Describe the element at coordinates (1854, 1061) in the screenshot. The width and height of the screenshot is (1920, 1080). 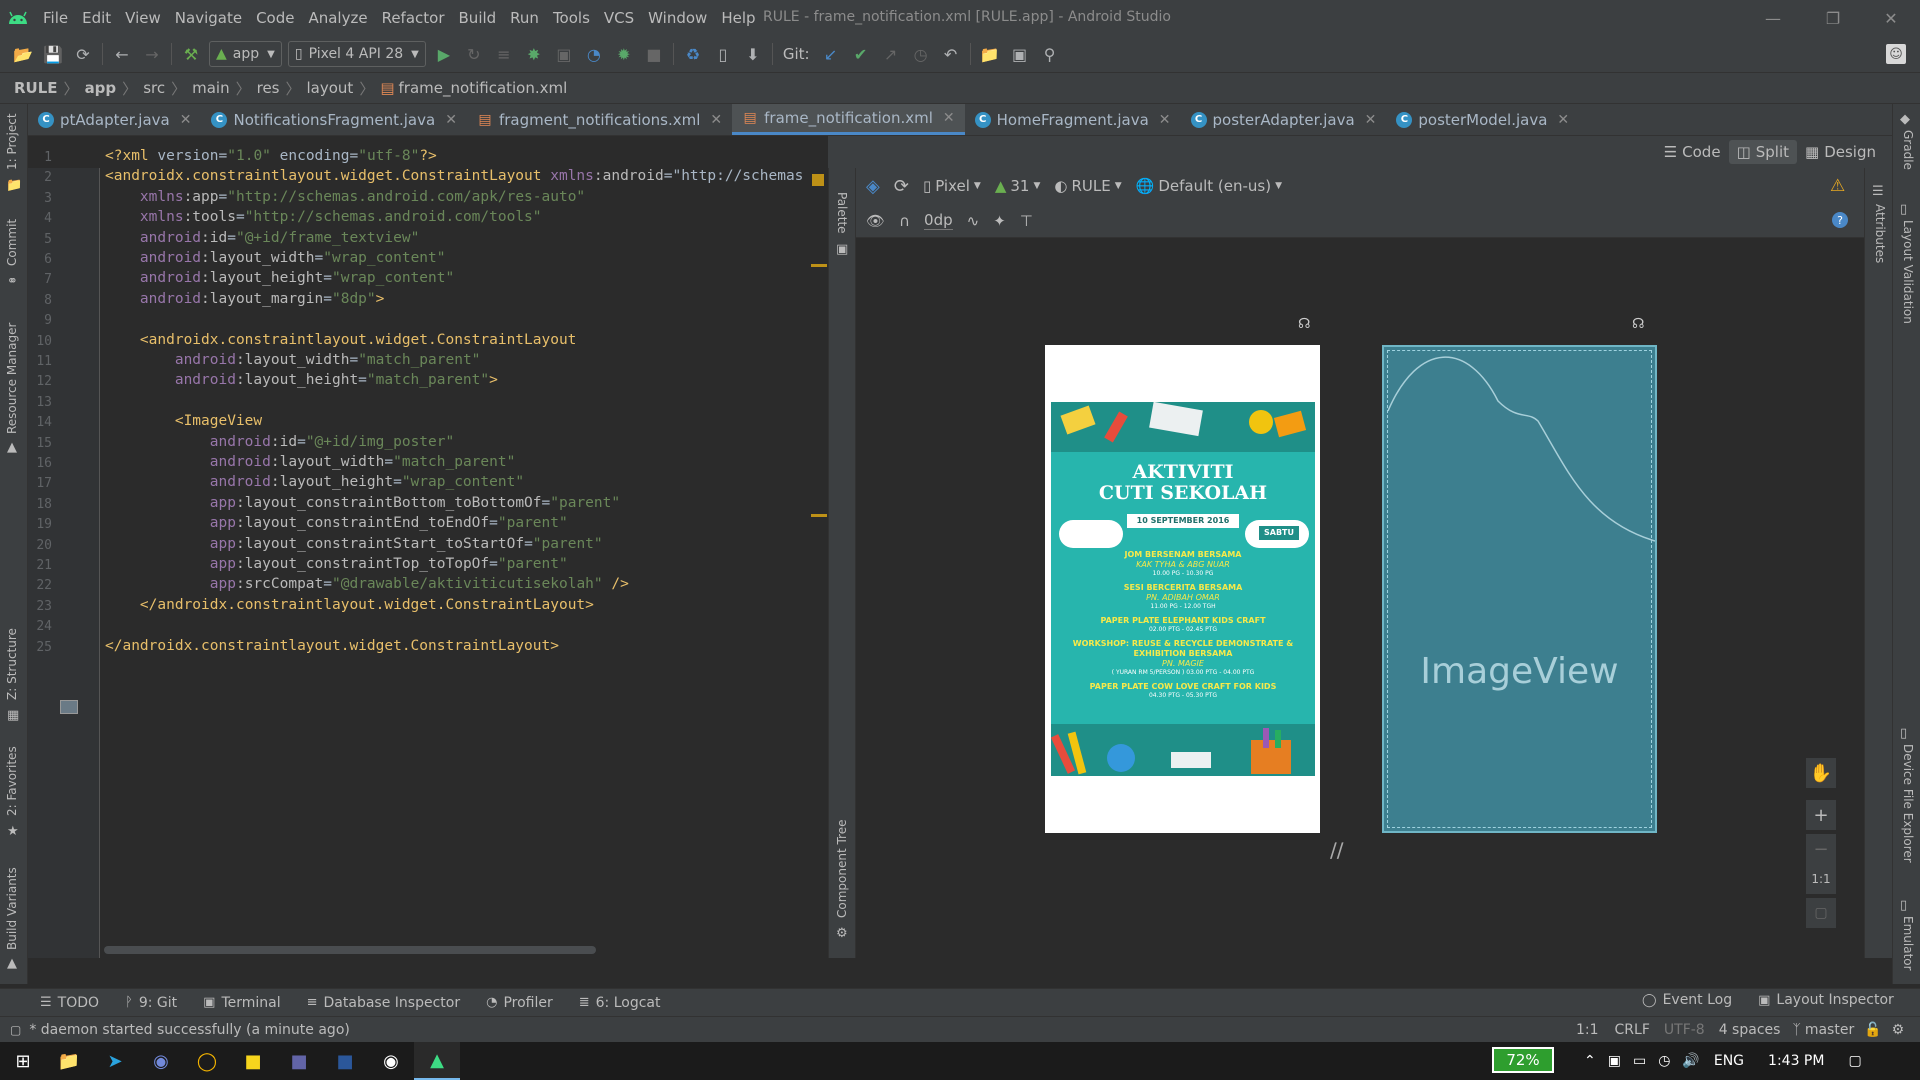
I see `notifications-icon: ▢` at that location.